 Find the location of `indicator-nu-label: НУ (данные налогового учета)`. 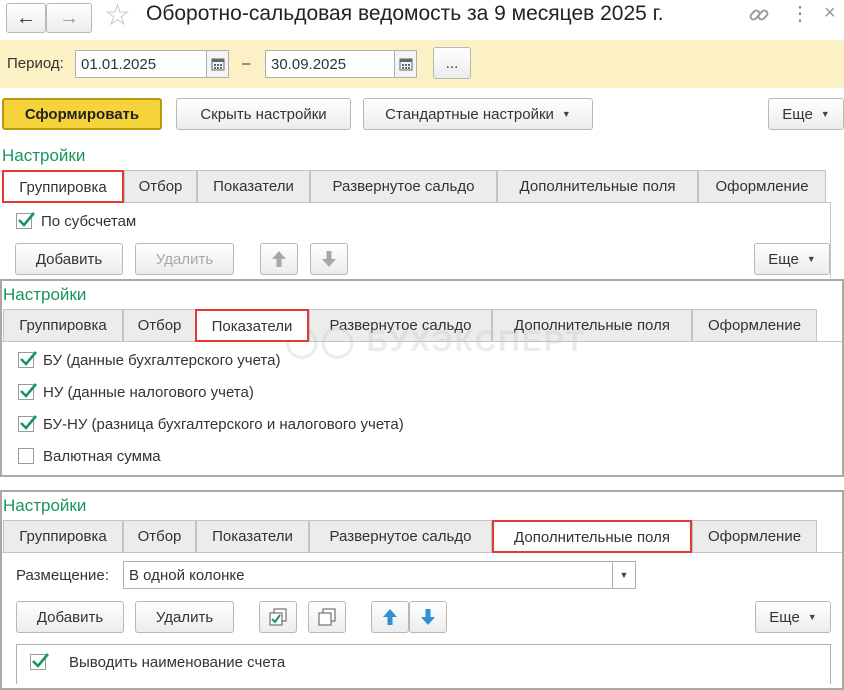

indicator-nu-label: НУ (данные налогового учета) is located at coordinates (148, 392).